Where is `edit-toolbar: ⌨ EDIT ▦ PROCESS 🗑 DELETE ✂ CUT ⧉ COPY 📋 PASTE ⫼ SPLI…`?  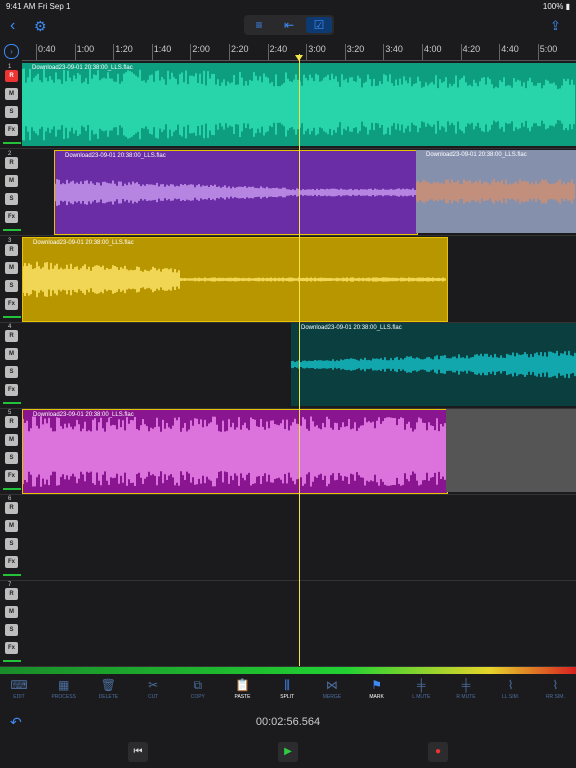
edit-toolbar: ⌨ EDIT ▦ PROCESS 🗑 DELETE ✂ CUT ⧉ COPY 📋 PASTE ⫼ SPLI… is located at coordinates (288, 691).